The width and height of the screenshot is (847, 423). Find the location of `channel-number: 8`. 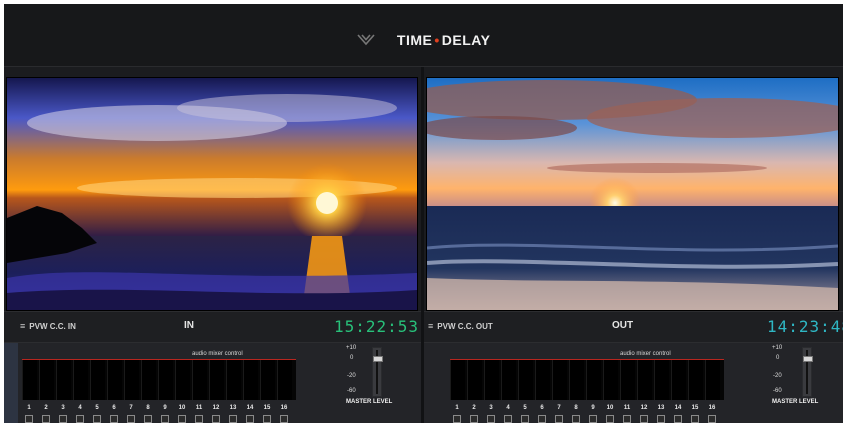

channel-number: 8 is located at coordinates (148, 408).